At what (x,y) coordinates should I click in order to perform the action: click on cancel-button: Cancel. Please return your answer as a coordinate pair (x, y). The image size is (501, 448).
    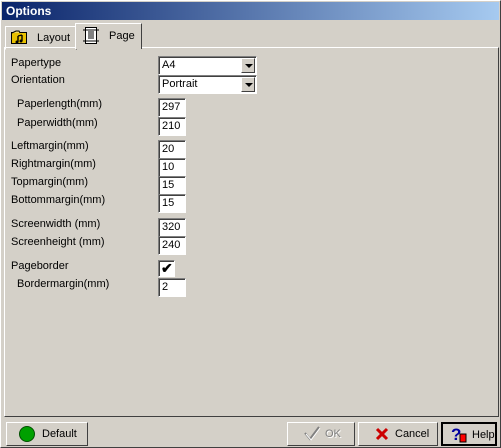
    Looking at the image, I should click on (398, 434).